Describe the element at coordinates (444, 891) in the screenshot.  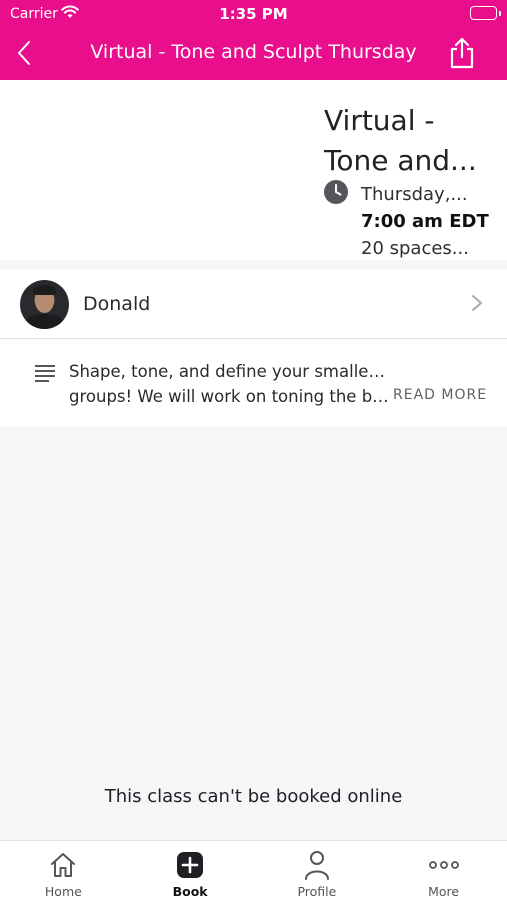
I see `tab-more-label: More` at that location.